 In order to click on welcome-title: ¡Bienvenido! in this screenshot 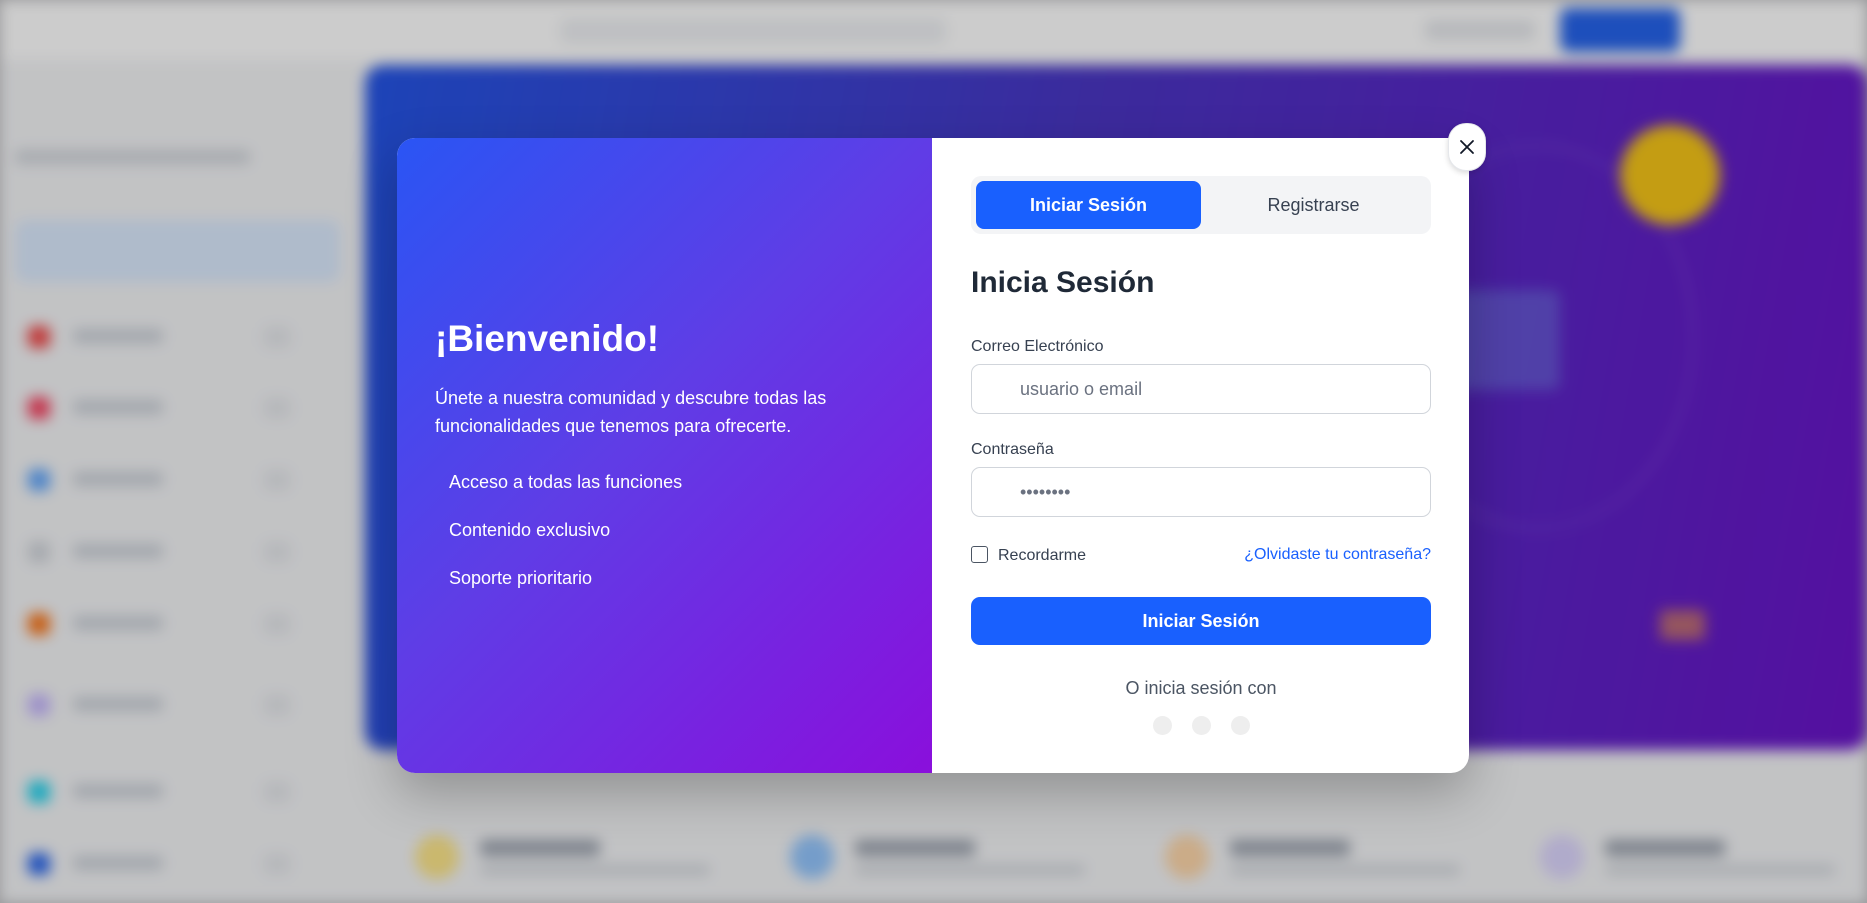, I will do `click(547, 338)`.